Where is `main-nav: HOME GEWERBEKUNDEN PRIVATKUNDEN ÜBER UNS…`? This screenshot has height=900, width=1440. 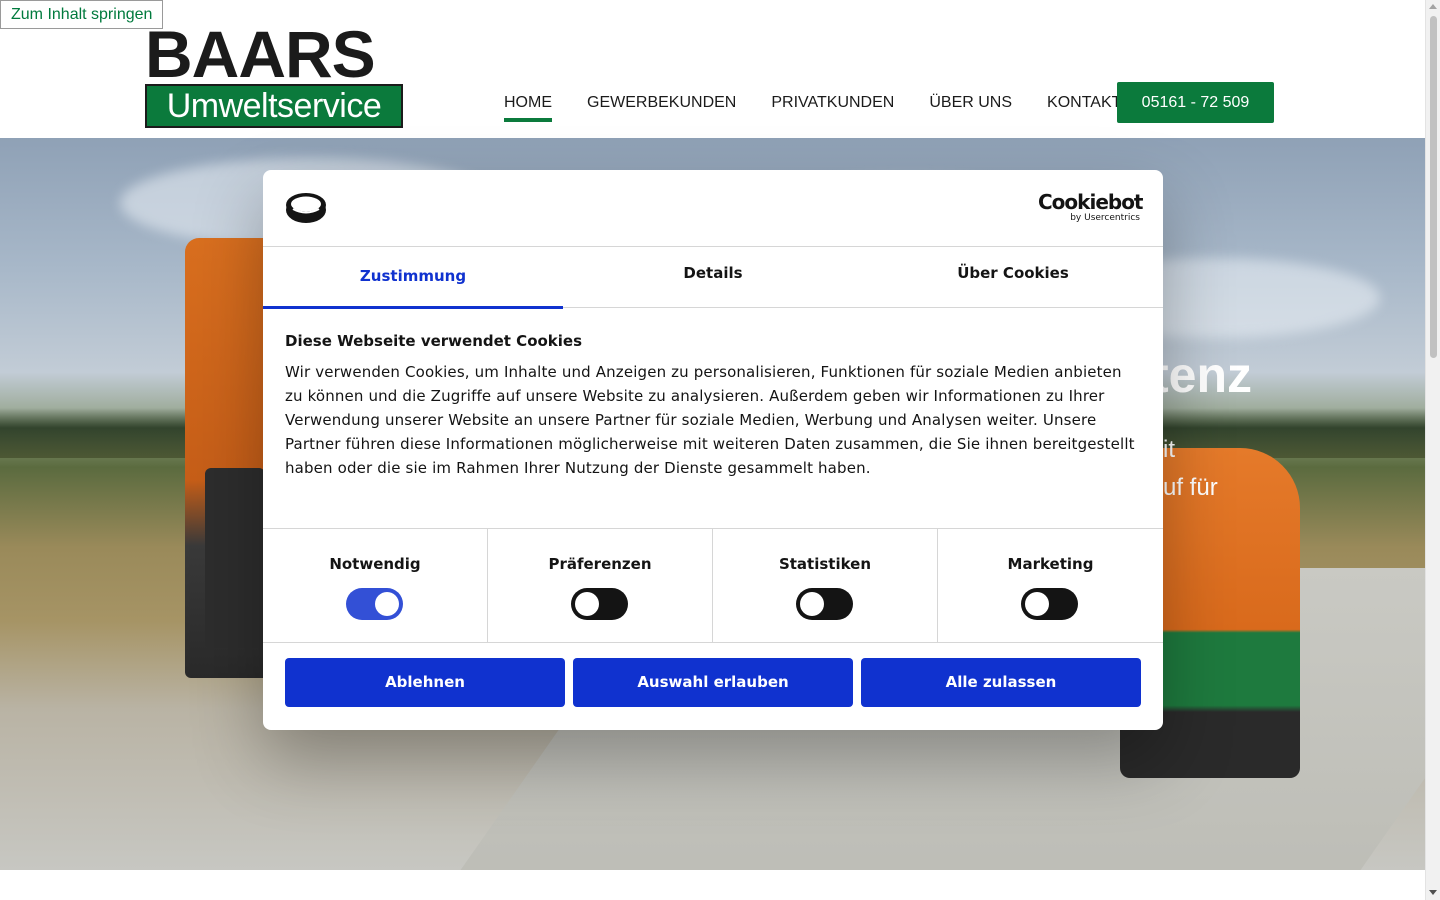
main-nav: HOME GEWERBEKUNDEN PRIVATKUNDEN ÜBER UNS… is located at coordinates (816, 103).